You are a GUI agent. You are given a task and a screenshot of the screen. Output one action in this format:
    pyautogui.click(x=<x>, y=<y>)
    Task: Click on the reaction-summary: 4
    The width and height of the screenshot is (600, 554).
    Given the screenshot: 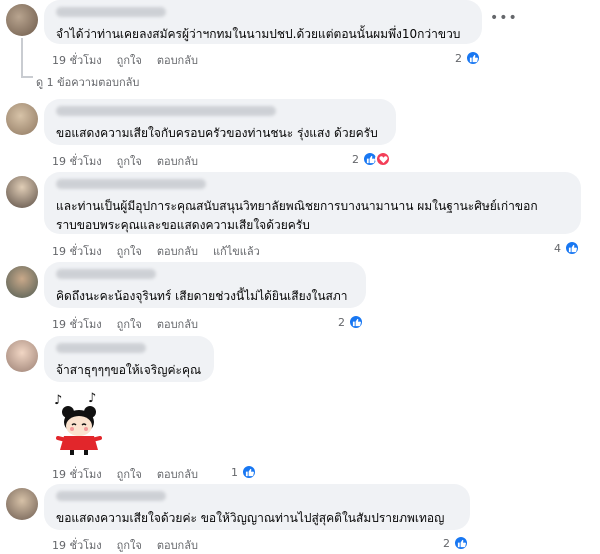 What is the action you would take?
    pyautogui.click(x=567, y=248)
    